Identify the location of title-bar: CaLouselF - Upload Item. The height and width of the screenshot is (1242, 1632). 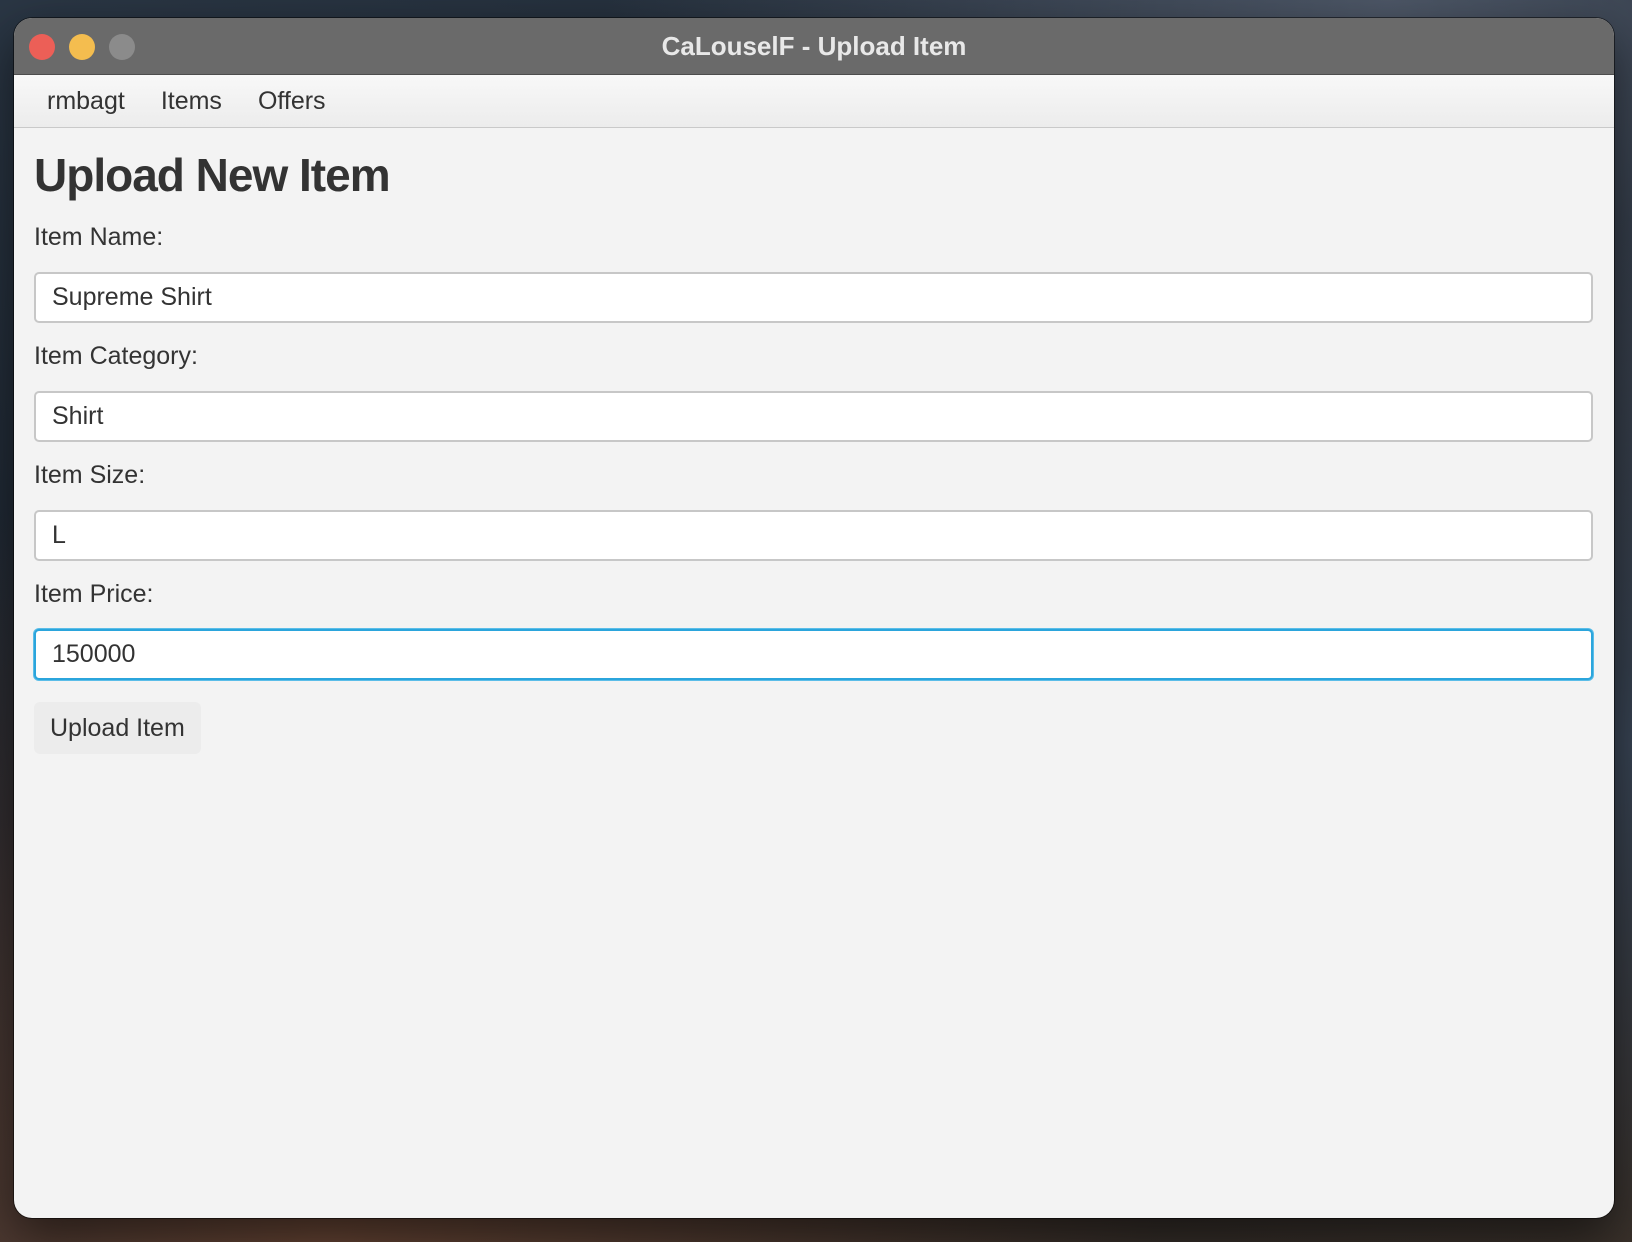
(814, 46).